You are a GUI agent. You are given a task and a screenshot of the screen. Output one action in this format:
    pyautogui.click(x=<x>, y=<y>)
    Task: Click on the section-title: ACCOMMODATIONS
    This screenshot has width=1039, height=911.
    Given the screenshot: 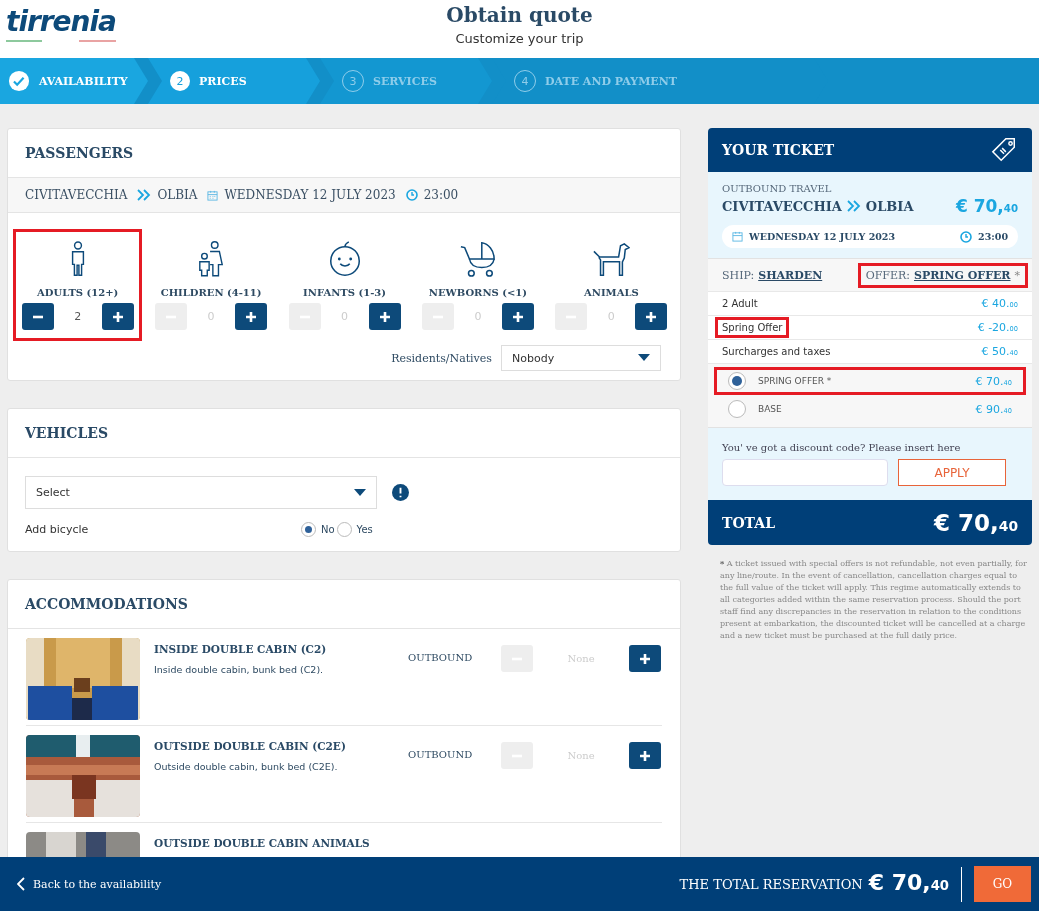 What is the action you would take?
    pyautogui.click(x=344, y=604)
    